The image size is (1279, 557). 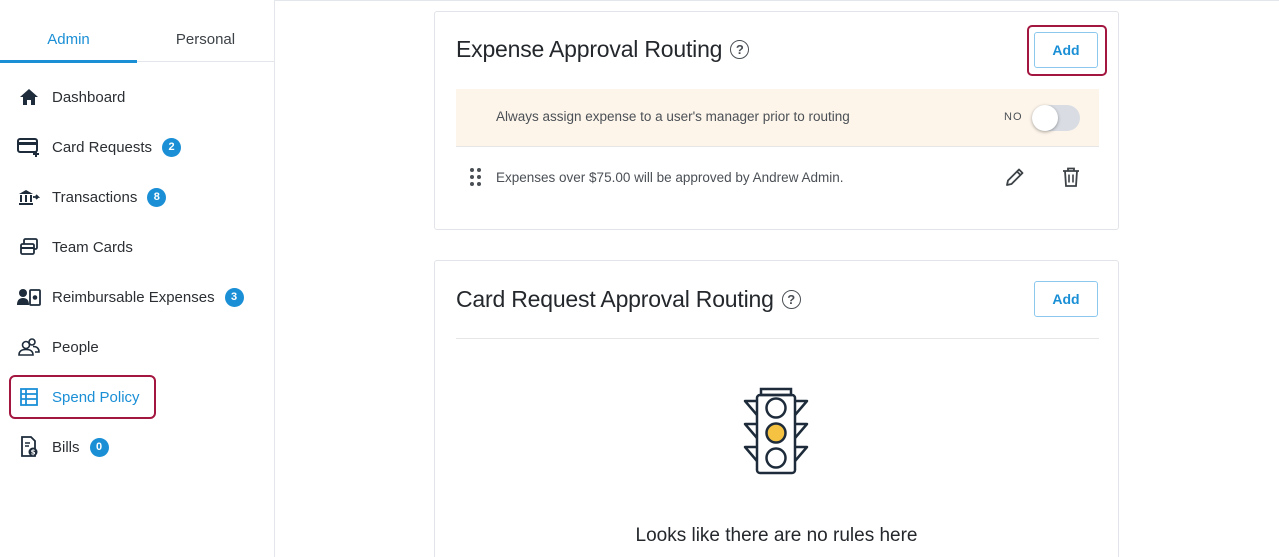 What do you see at coordinates (66, 447) in the screenshot?
I see `sidebar-item-label: Bills` at bounding box center [66, 447].